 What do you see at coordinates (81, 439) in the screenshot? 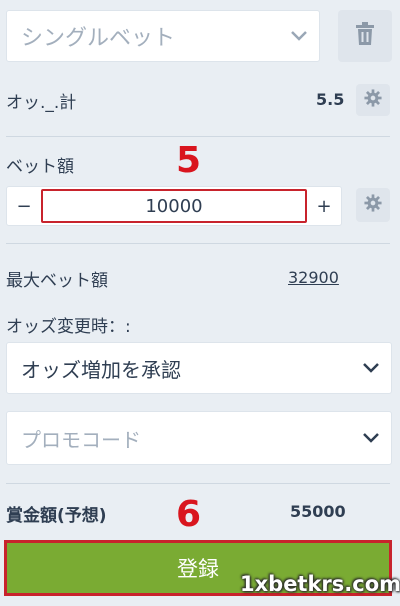
I see `promo-code-placeholder: プロモコード` at bounding box center [81, 439].